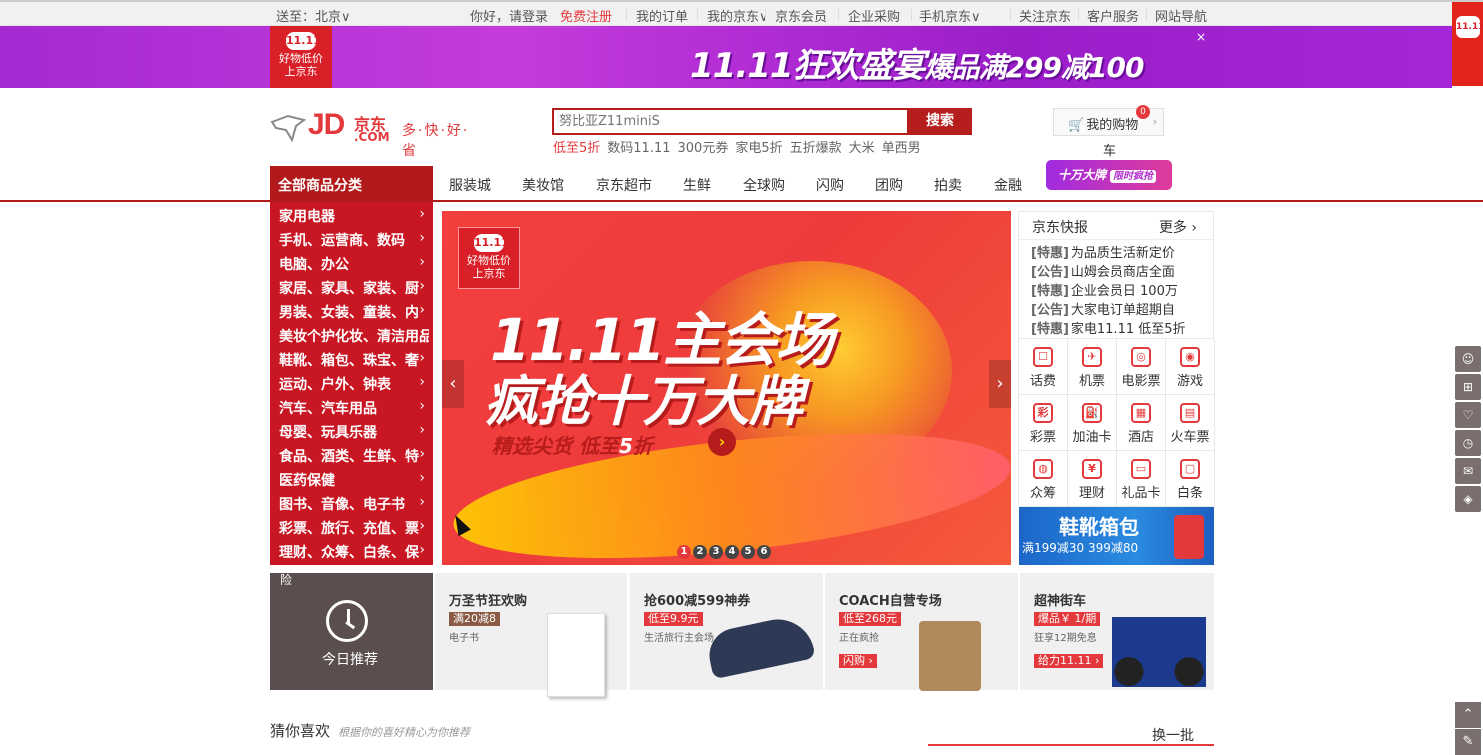 The width and height of the screenshot is (1483, 755). I want to click on today-recommend: 险 今日推荐, so click(351, 631).